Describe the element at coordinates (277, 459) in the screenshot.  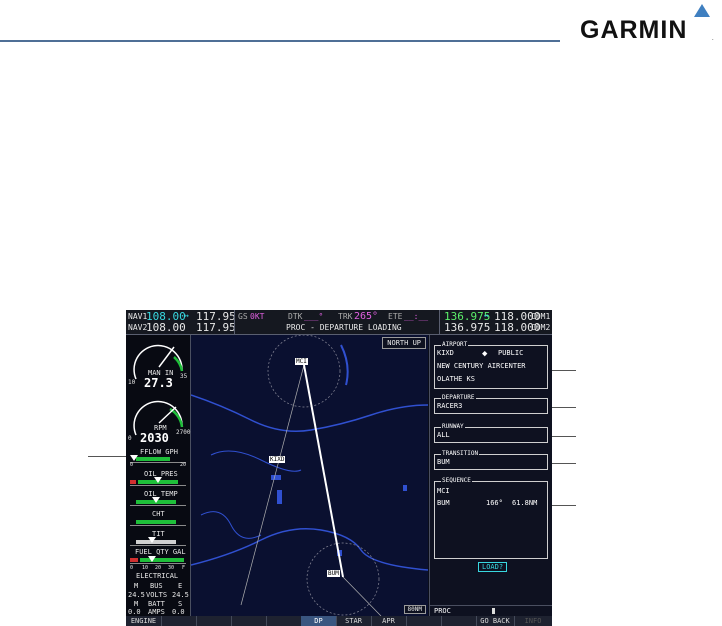
I see `airport-kixd-label: KIXD` at that location.